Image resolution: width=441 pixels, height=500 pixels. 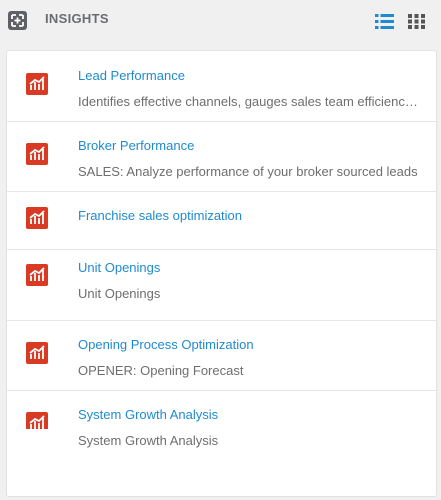 What do you see at coordinates (77, 18) in the screenshot?
I see `widget-title: INSIGHTS` at bounding box center [77, 18].